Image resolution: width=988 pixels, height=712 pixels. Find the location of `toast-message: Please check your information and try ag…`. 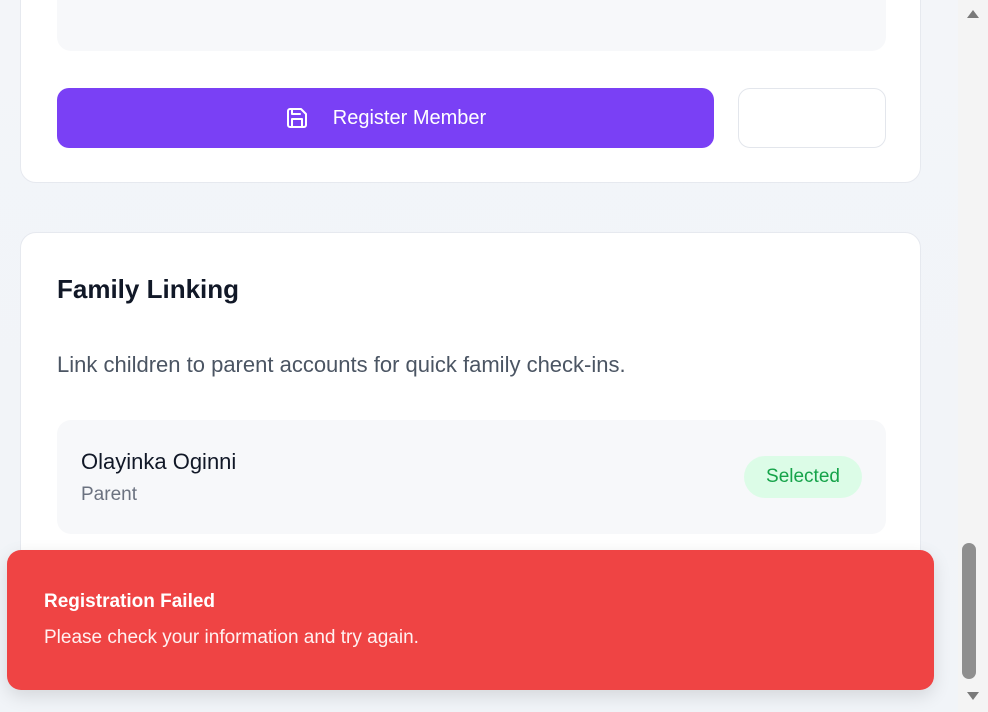

toast-message: Please check your information and try ag… is located at coordinates (231, 637).